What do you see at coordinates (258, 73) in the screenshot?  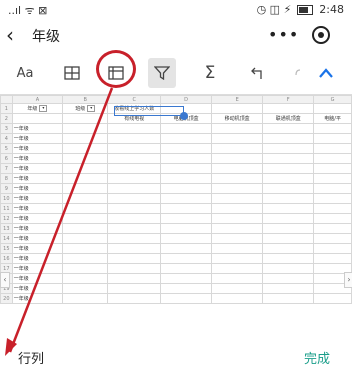 I see `undo-button` at bounding box center [258, 73].